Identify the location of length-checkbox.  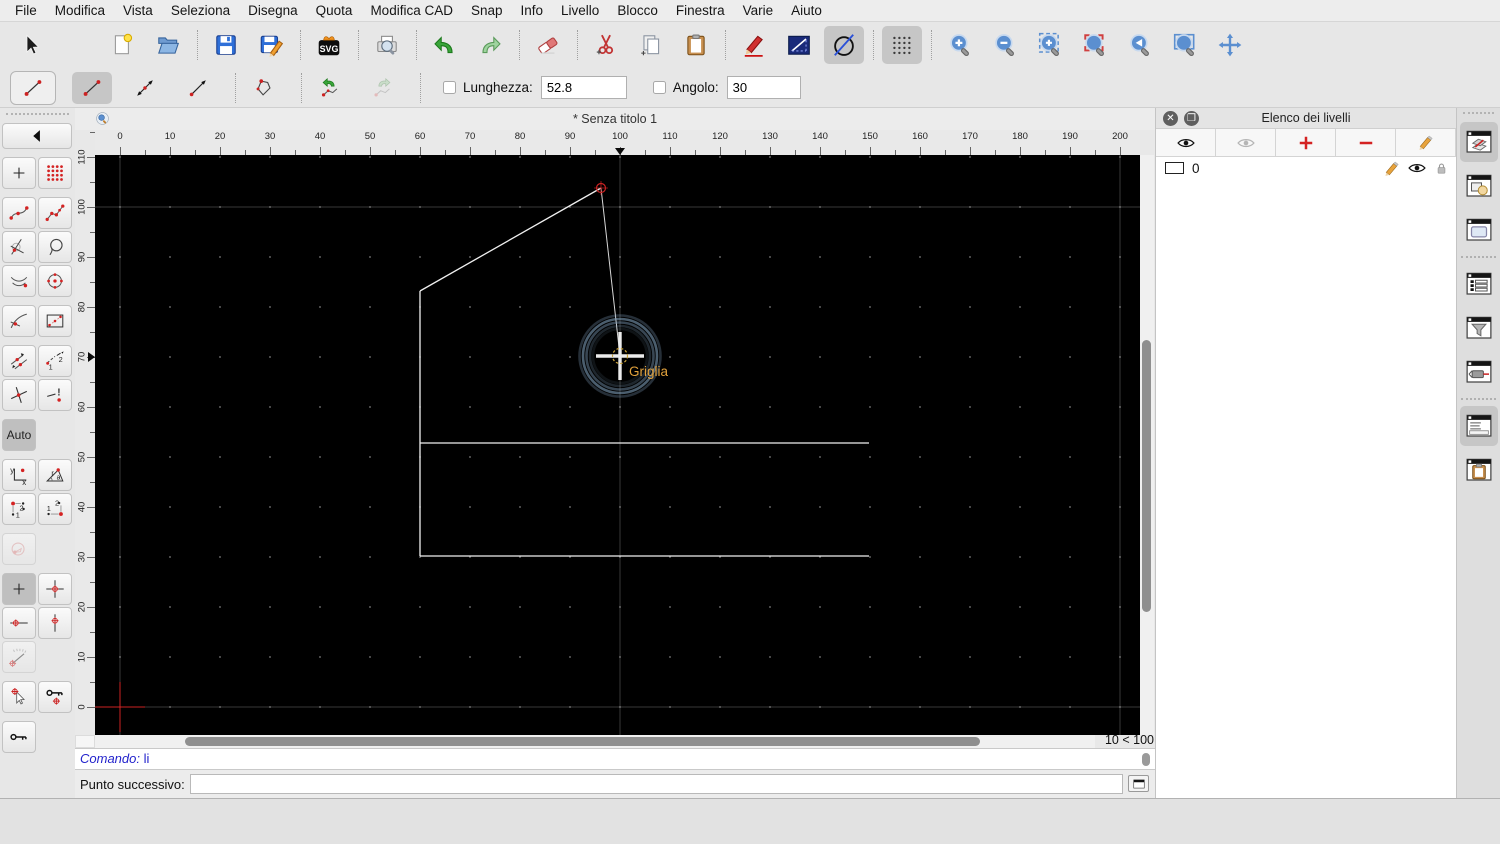
(449, 87).